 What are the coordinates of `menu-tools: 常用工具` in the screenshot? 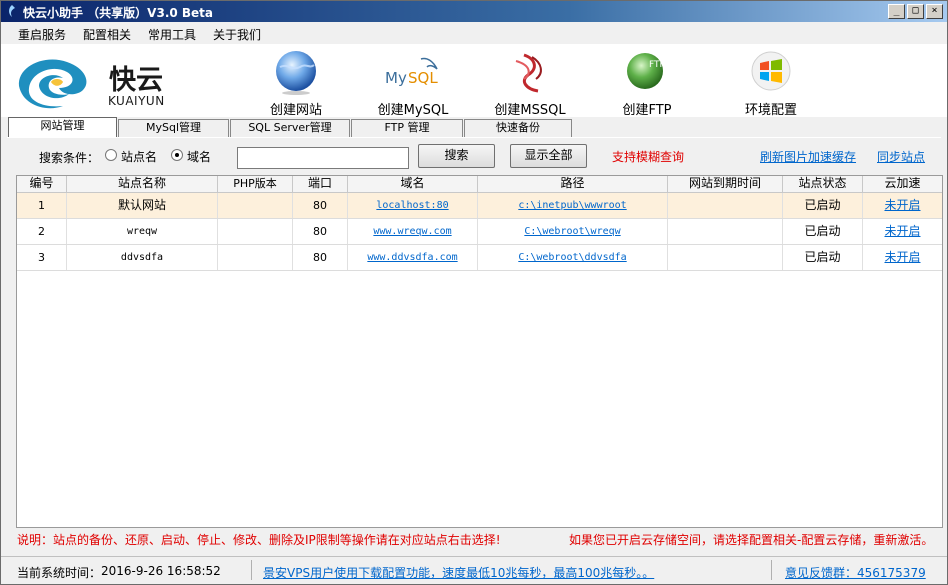 It's located at (172, 34).